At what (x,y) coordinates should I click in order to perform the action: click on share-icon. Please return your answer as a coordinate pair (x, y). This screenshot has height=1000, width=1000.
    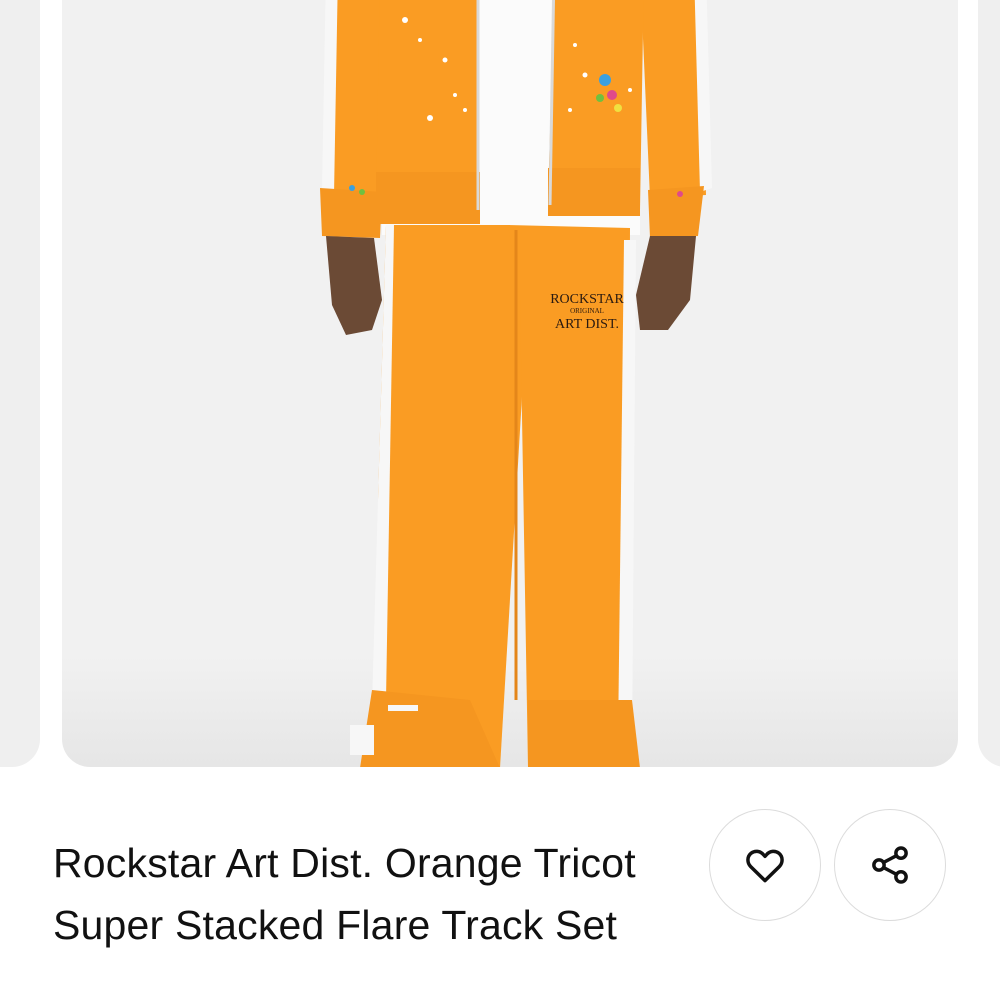
    Looking at the image, I should click on (890, 865).